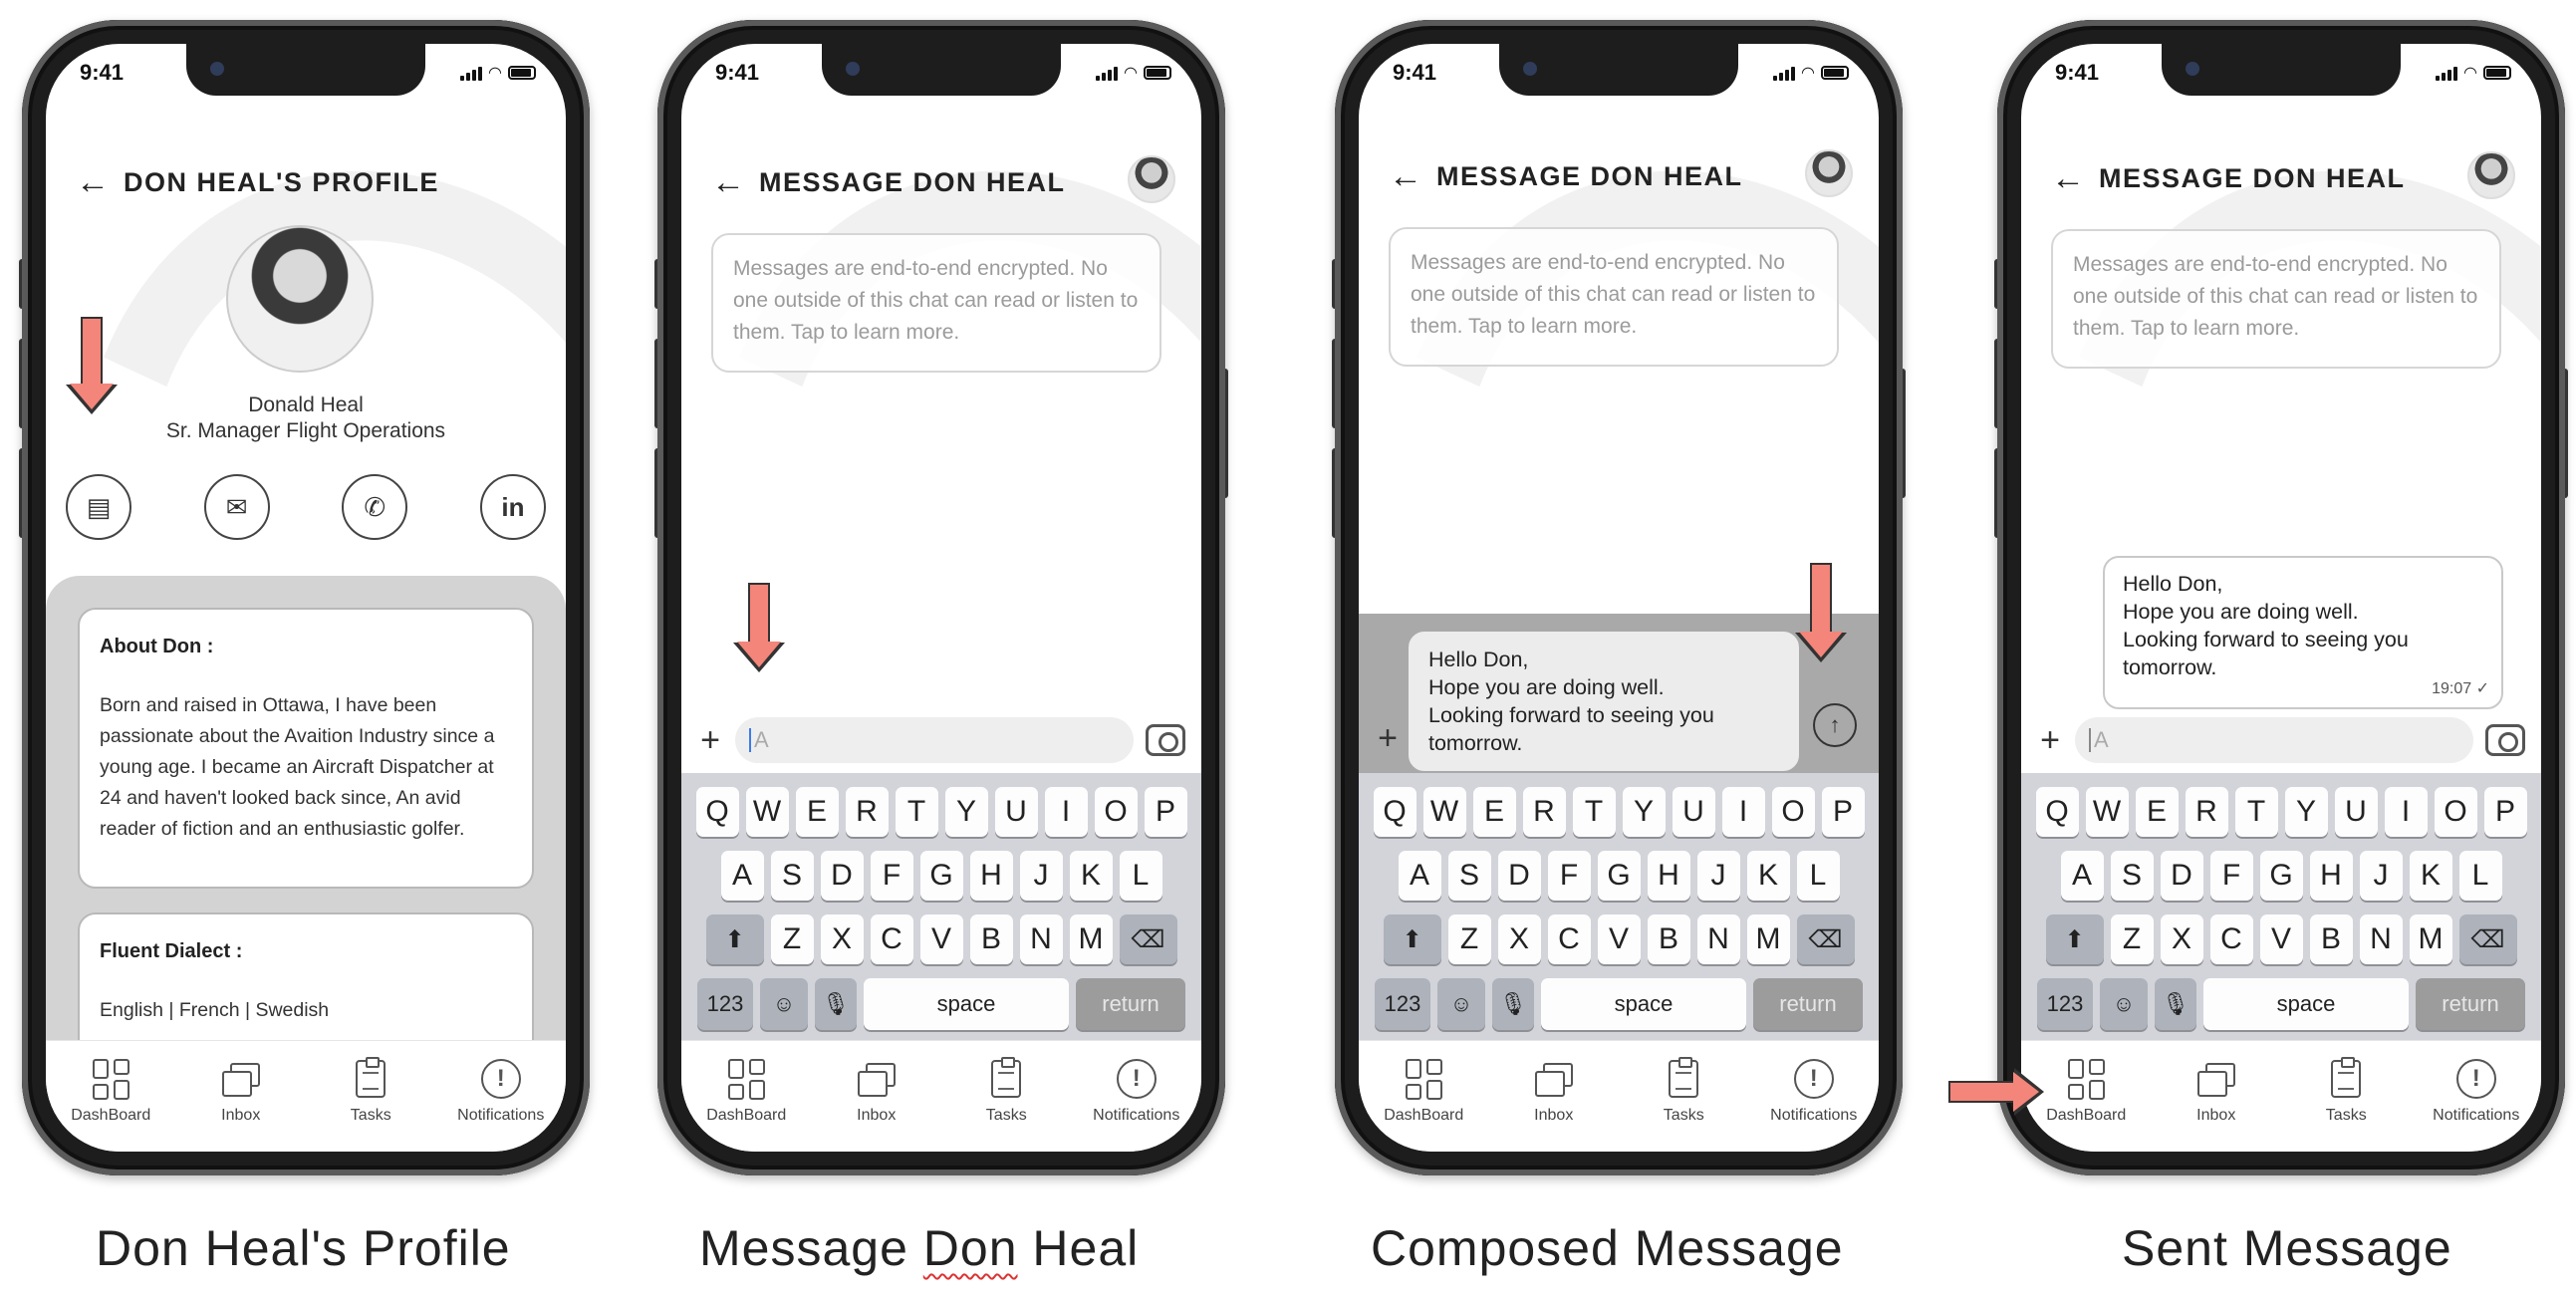 The width and height of the screenshot is (2576, 1300). Describe the element at coordinates (2181, 876) in the screenshot. I see `key: D` at that location.